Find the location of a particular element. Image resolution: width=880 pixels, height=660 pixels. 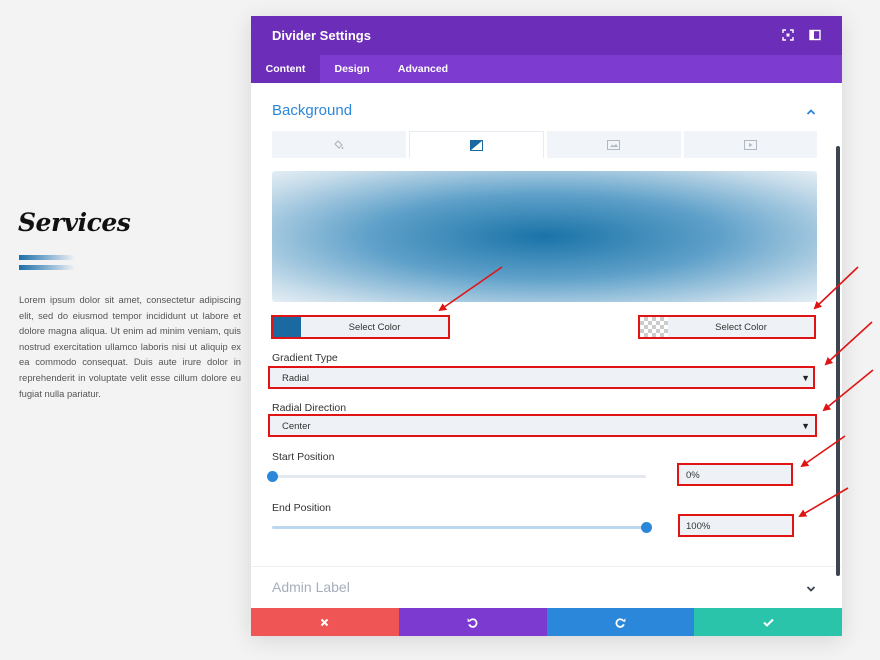

bg-tab-image is located at coordinates (614, 144).